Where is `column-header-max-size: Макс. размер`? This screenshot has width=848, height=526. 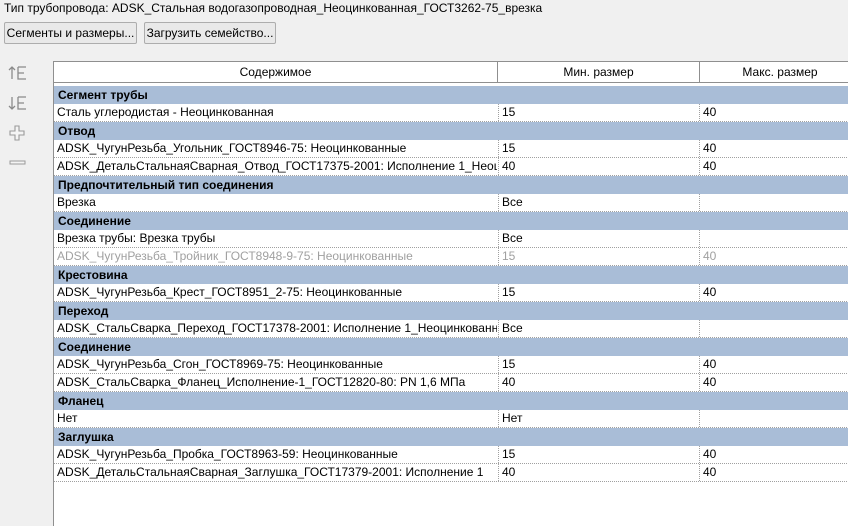 column-header-max-size: Макс. размер is located at coordinates (774, 72).